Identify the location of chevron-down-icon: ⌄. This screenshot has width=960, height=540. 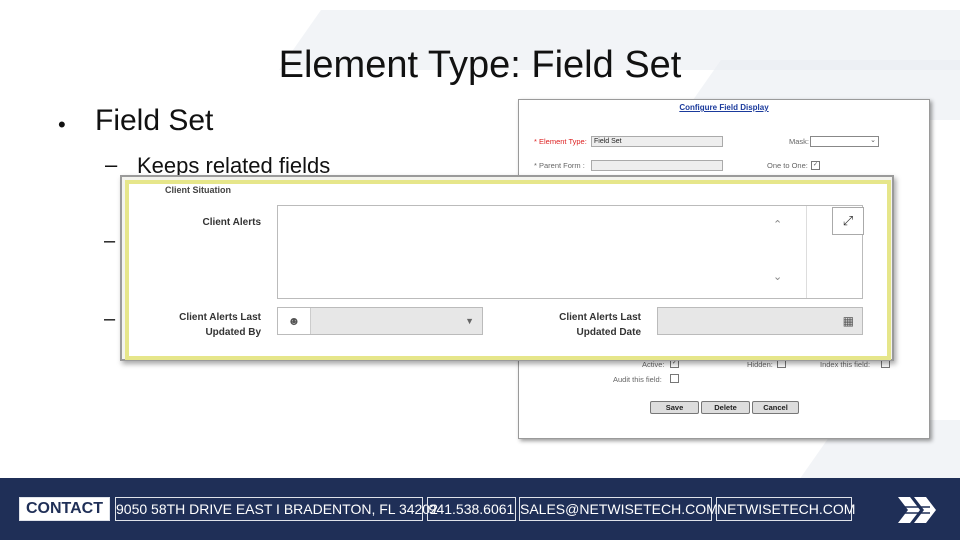
(873, 140).